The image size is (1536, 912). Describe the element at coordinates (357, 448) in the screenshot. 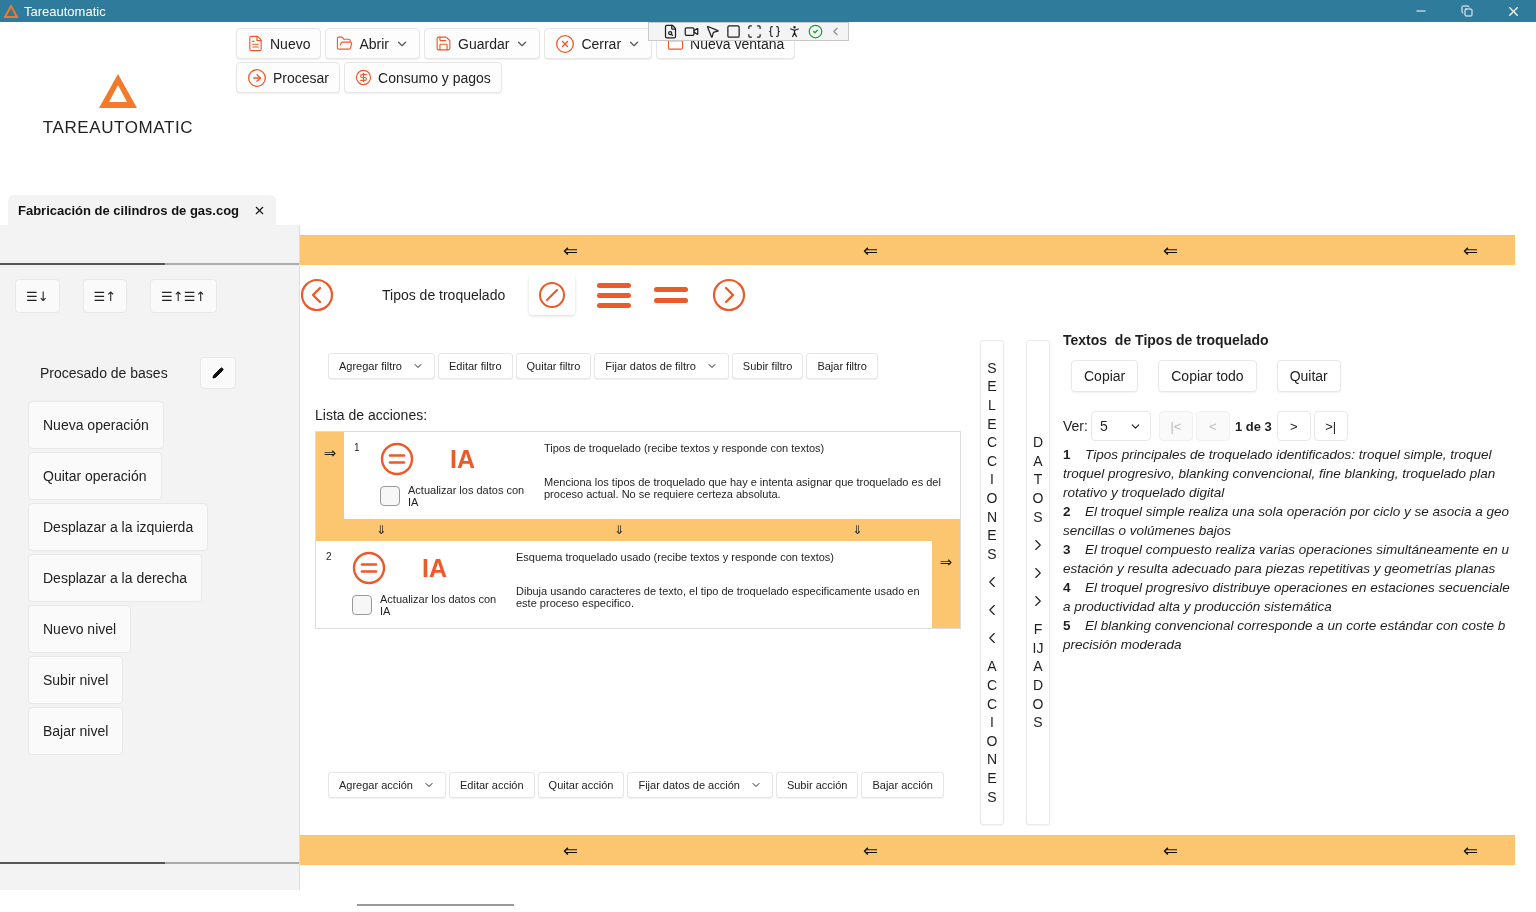

I see `action-number: 1` at that location.